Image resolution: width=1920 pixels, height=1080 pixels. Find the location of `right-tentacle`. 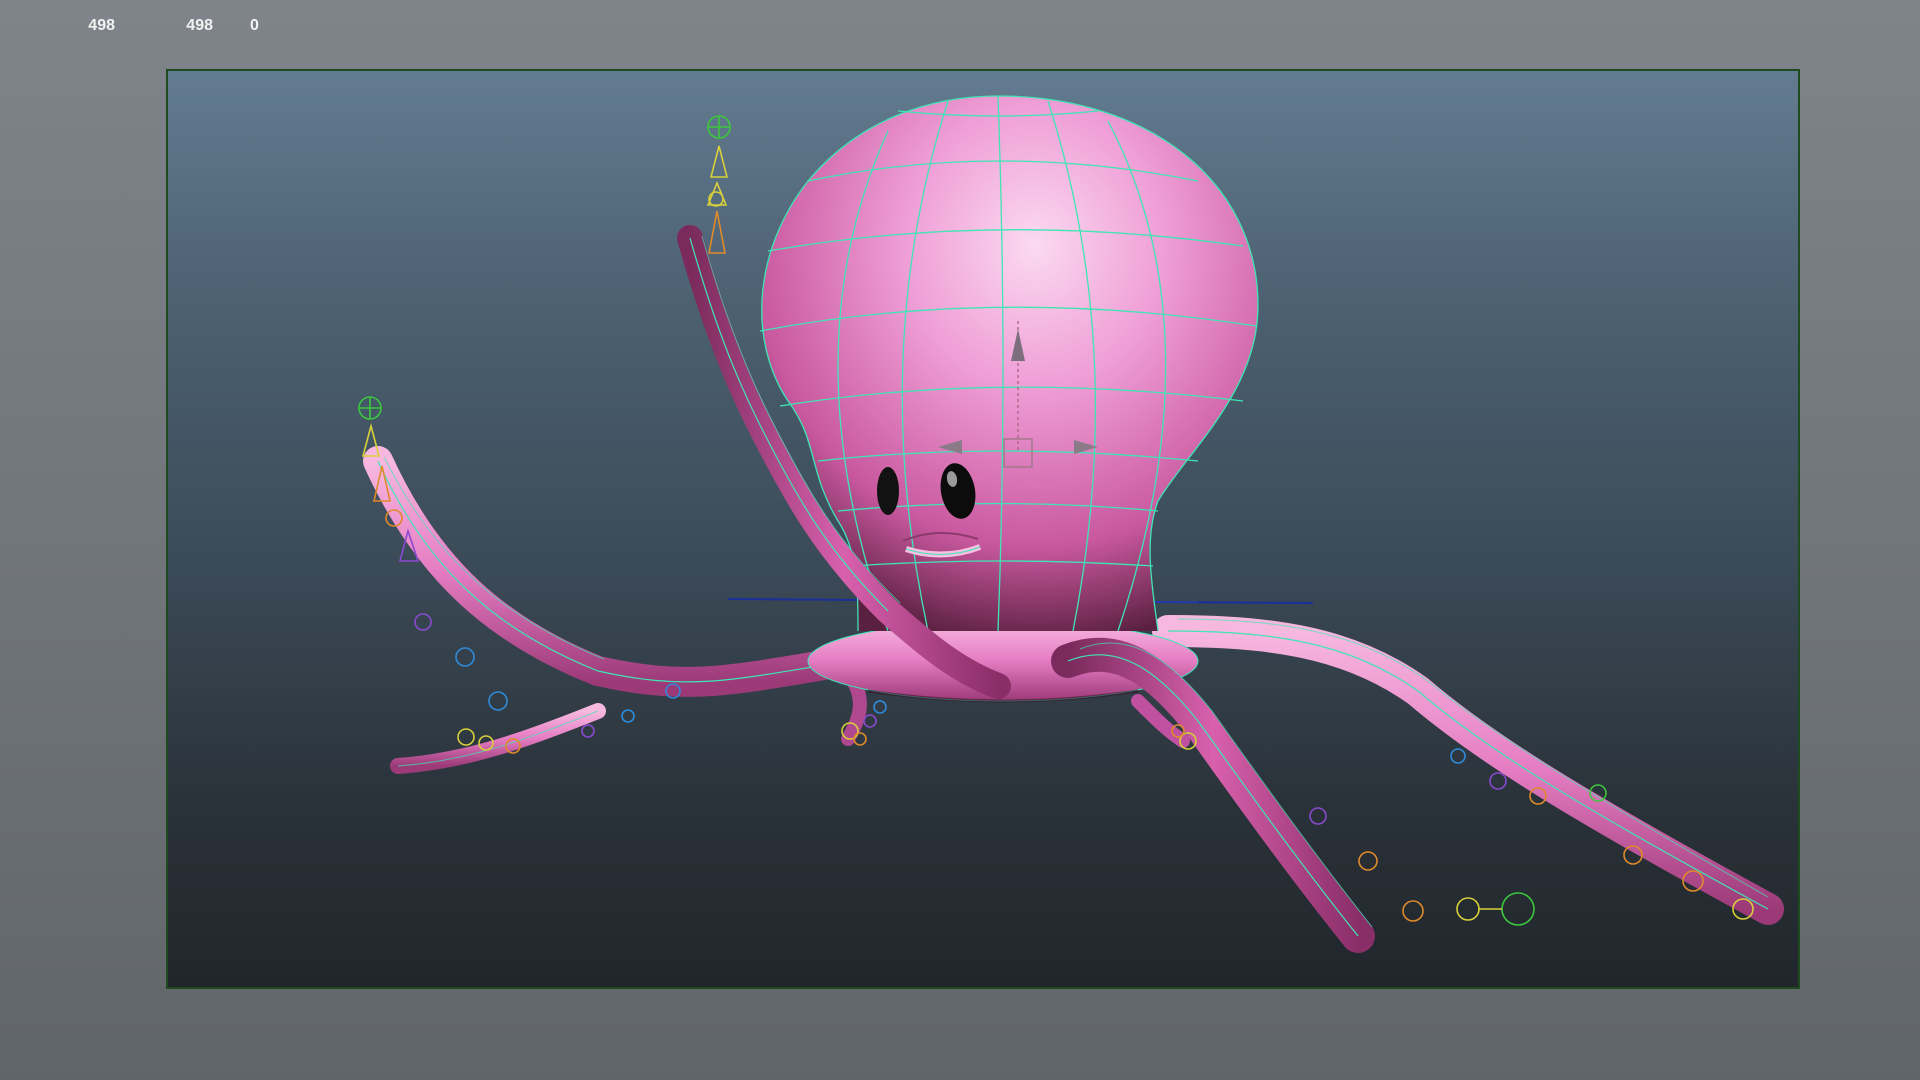

right-tentacle is located at coordinates (1468, 770).